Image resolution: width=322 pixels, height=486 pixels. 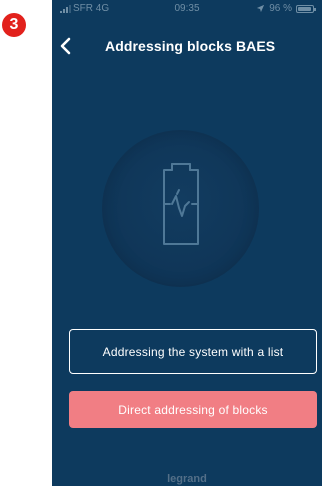 What do you see at coordinates (190, 46) in the screenshot?
I see `page-title: Addressing blocks BAES` at bounding box center [190, 46].